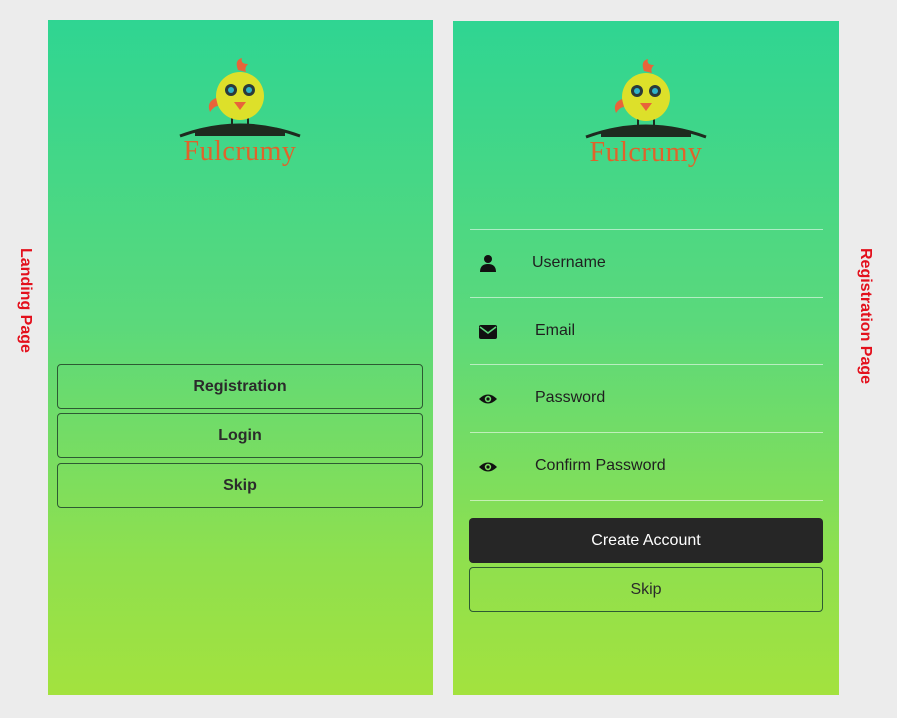  What do you see at coordinates (646, 500) in the screenshot?
I see `divider` at bounding box center [646, 500].